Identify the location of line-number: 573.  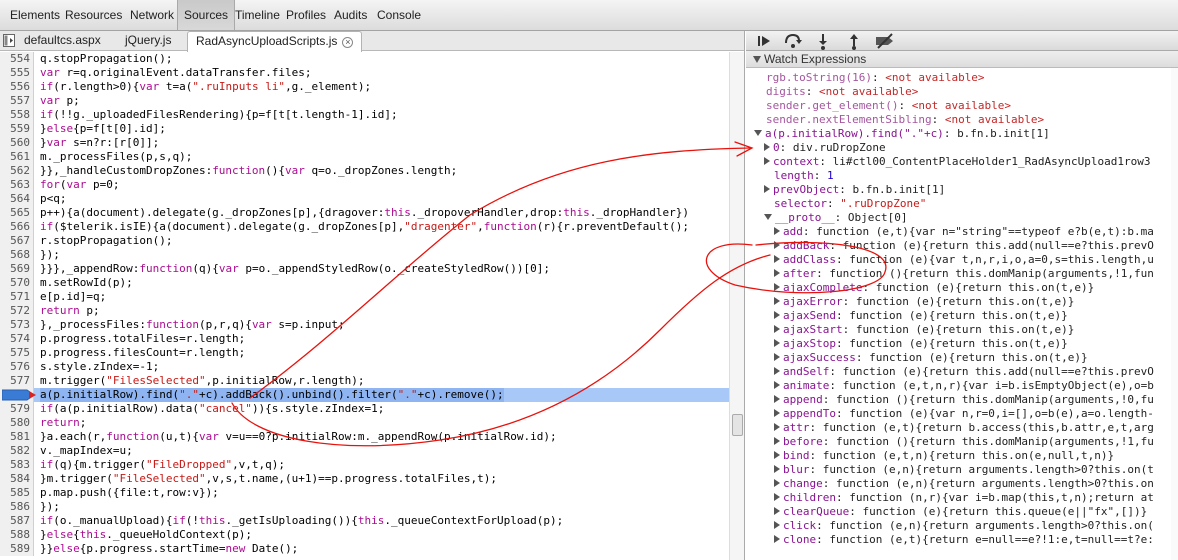
(17, 325).